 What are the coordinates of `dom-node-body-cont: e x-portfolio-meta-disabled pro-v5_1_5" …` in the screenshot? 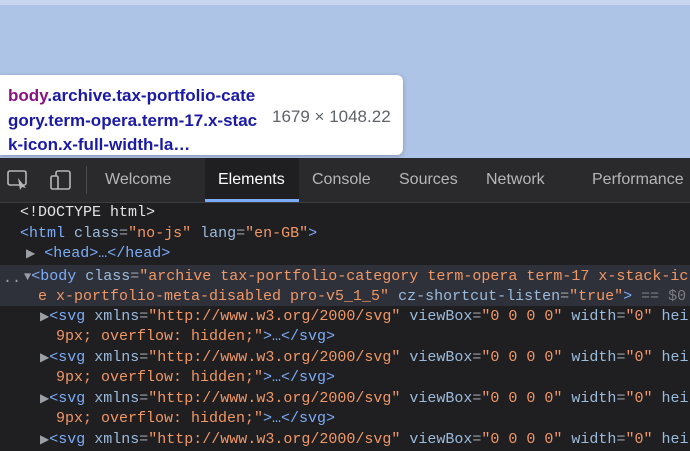 It's located at (362, 296).